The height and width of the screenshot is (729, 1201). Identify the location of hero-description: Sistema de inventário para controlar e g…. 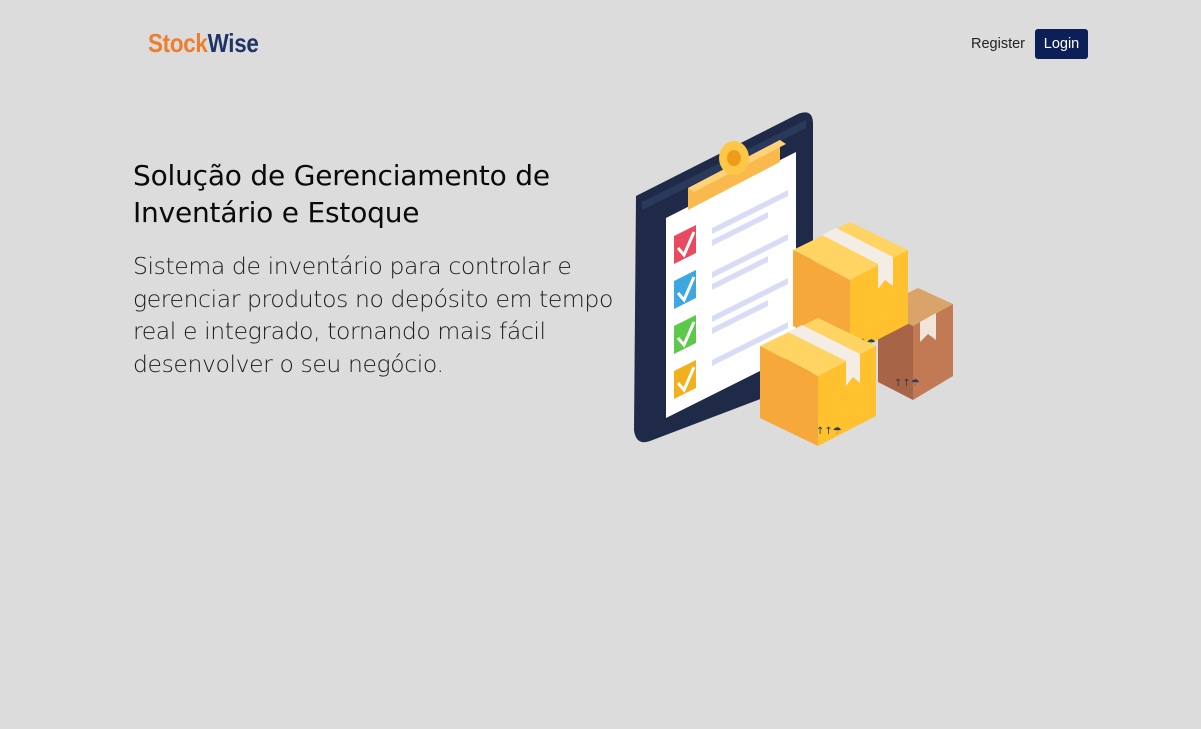
(373, 315).